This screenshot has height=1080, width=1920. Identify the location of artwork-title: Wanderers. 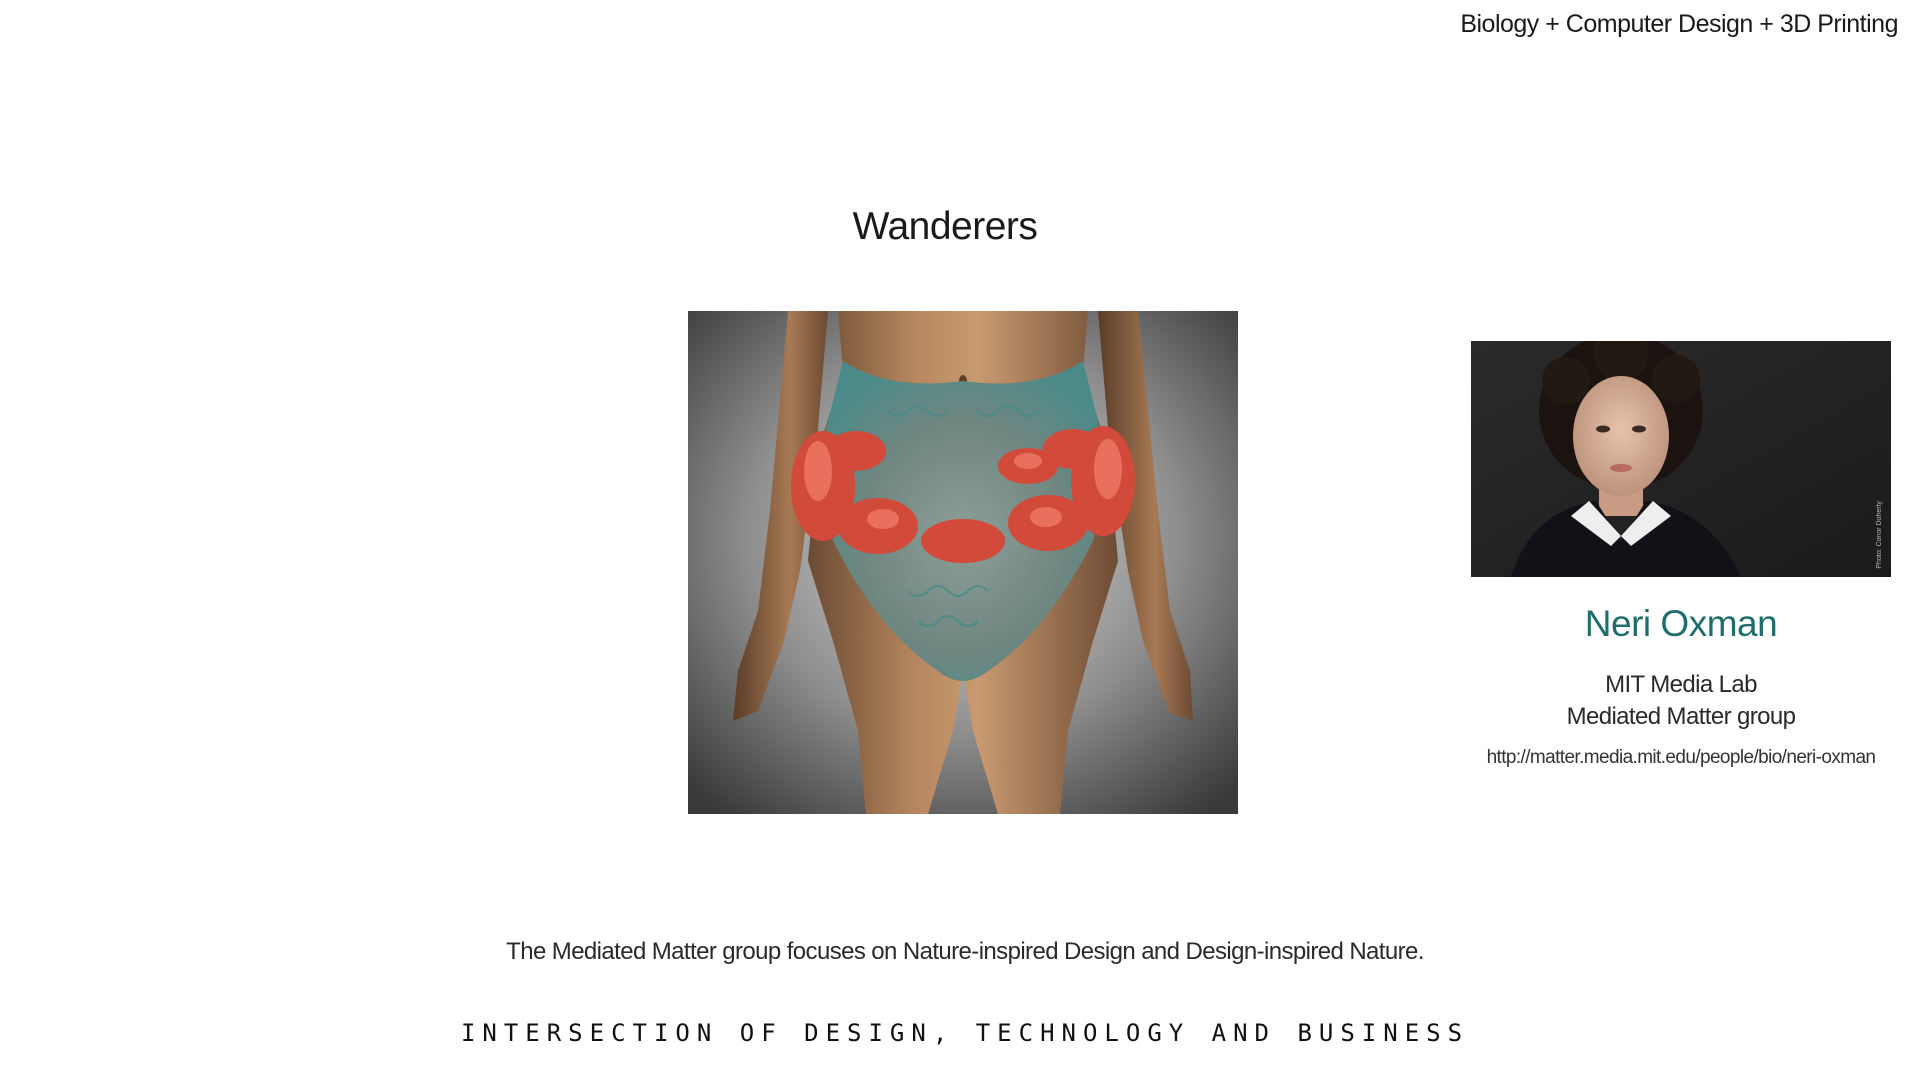
(945, 226).